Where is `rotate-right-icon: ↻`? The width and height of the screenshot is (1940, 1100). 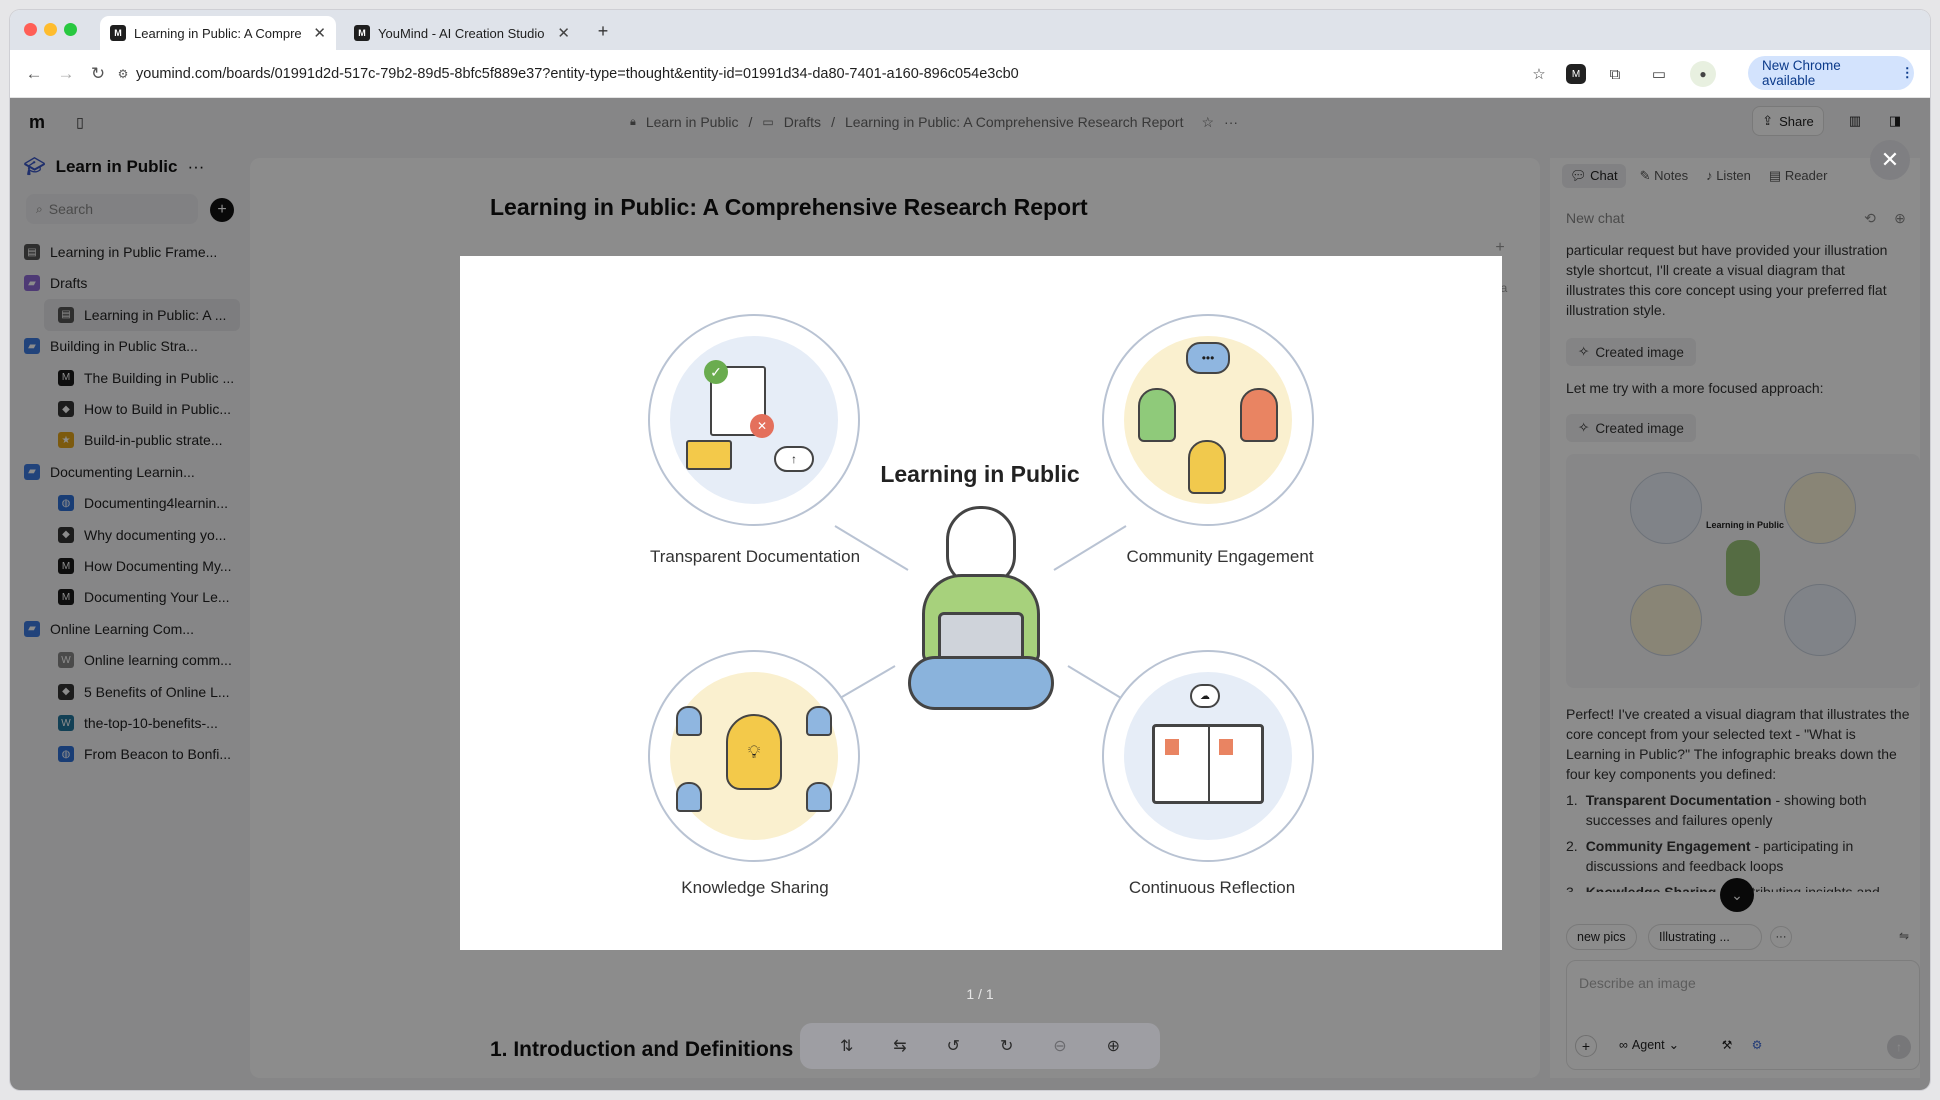 rotate-right-icon: ↻ is located at coordinates (1007, 1046).